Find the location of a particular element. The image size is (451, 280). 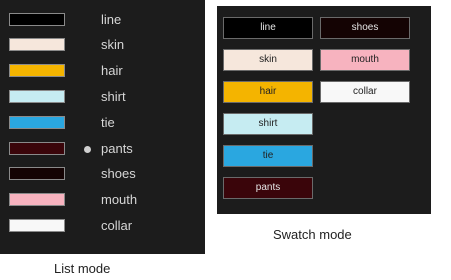

swatch-collar: collar is located at coordinates (365, 92).